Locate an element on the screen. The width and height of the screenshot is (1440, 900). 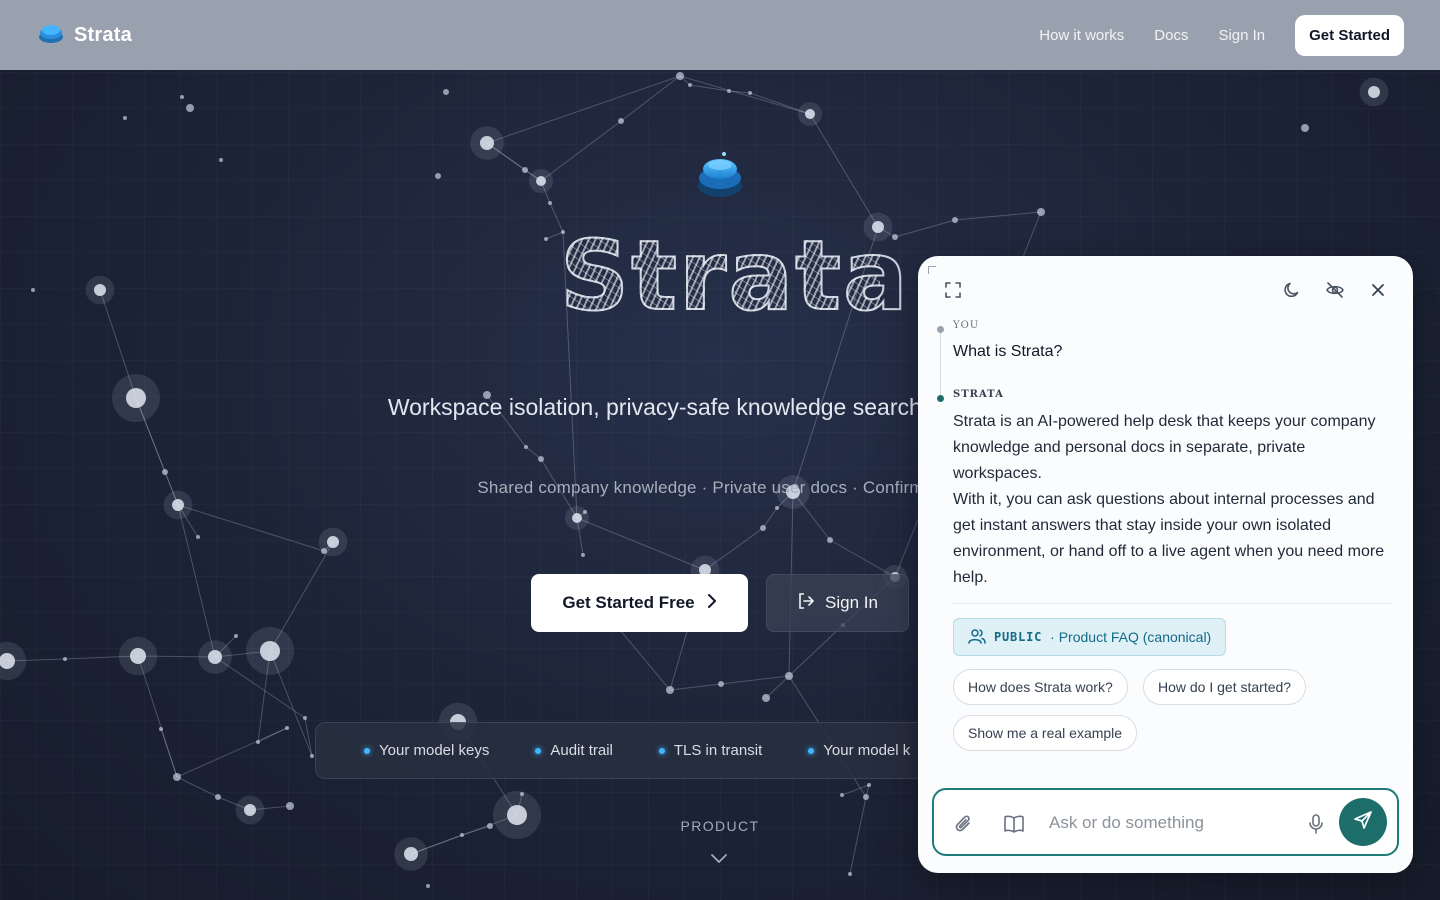
user-role-label: YOU is located at coordinates (966, 325).